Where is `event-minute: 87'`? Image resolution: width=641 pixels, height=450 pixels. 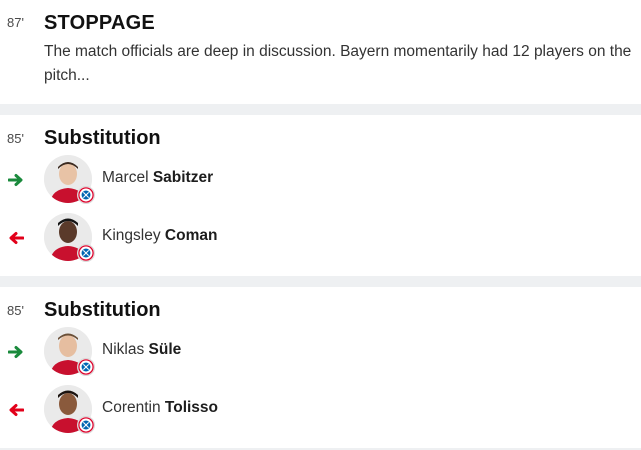 event-minute: 87' is located at coordinates (15, 22).